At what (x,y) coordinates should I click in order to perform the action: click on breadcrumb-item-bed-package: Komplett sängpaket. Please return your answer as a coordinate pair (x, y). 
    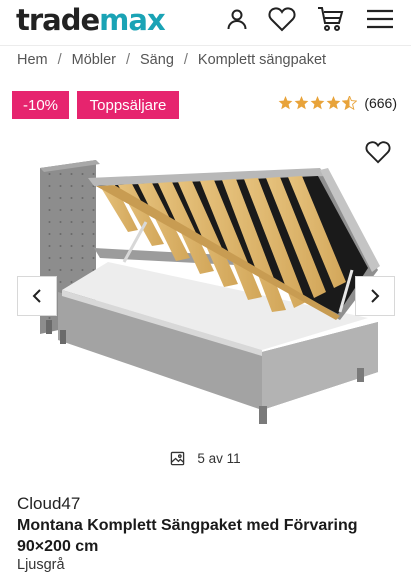
    Looking at the image, I should click on (262, 60).